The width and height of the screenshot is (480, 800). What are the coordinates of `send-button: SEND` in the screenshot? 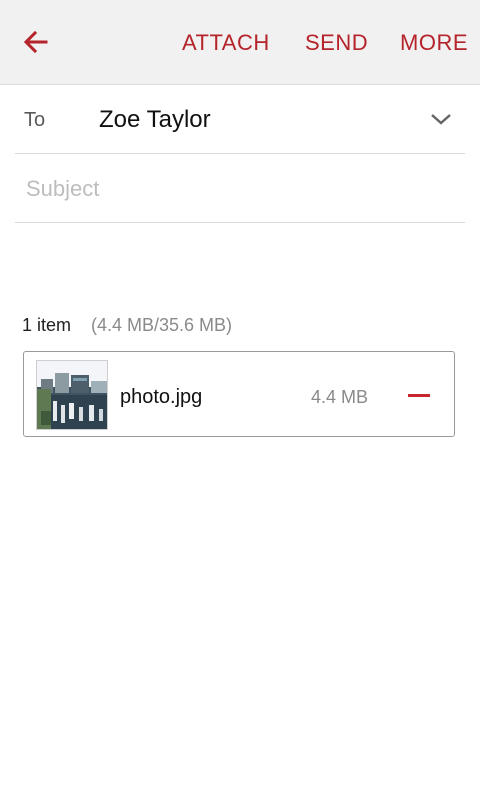 It's located at (336, 43).